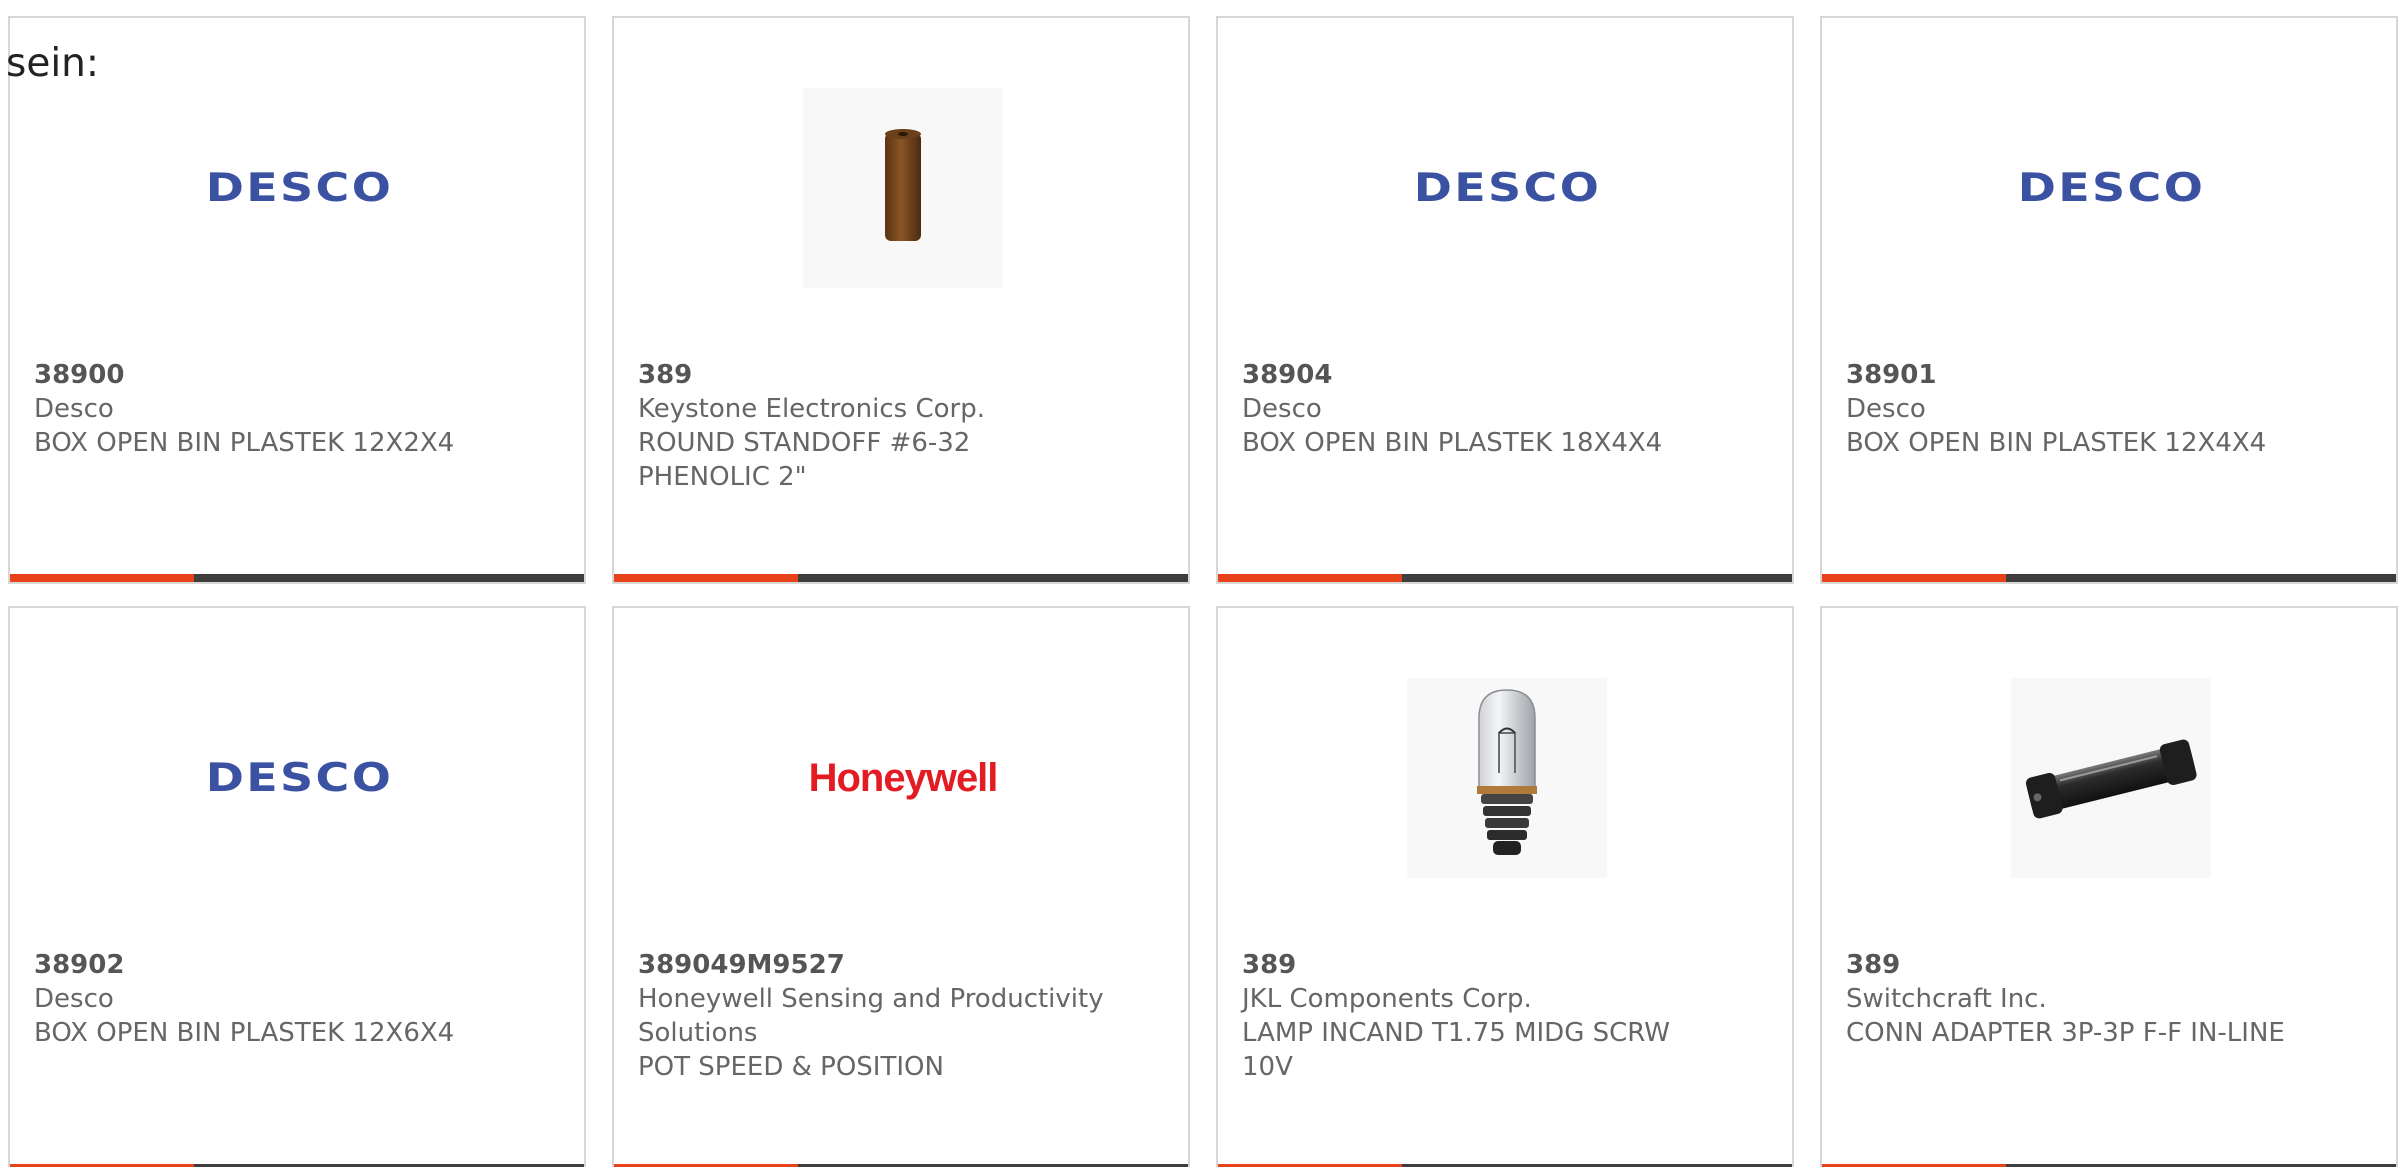 This screenshot has width=2400, height=1167. Describe the element at coordinates (2065, 1033) in the screenshot. I see `description: CONN ADAPTER 3P-3P F-F IN-LINE` at that location.